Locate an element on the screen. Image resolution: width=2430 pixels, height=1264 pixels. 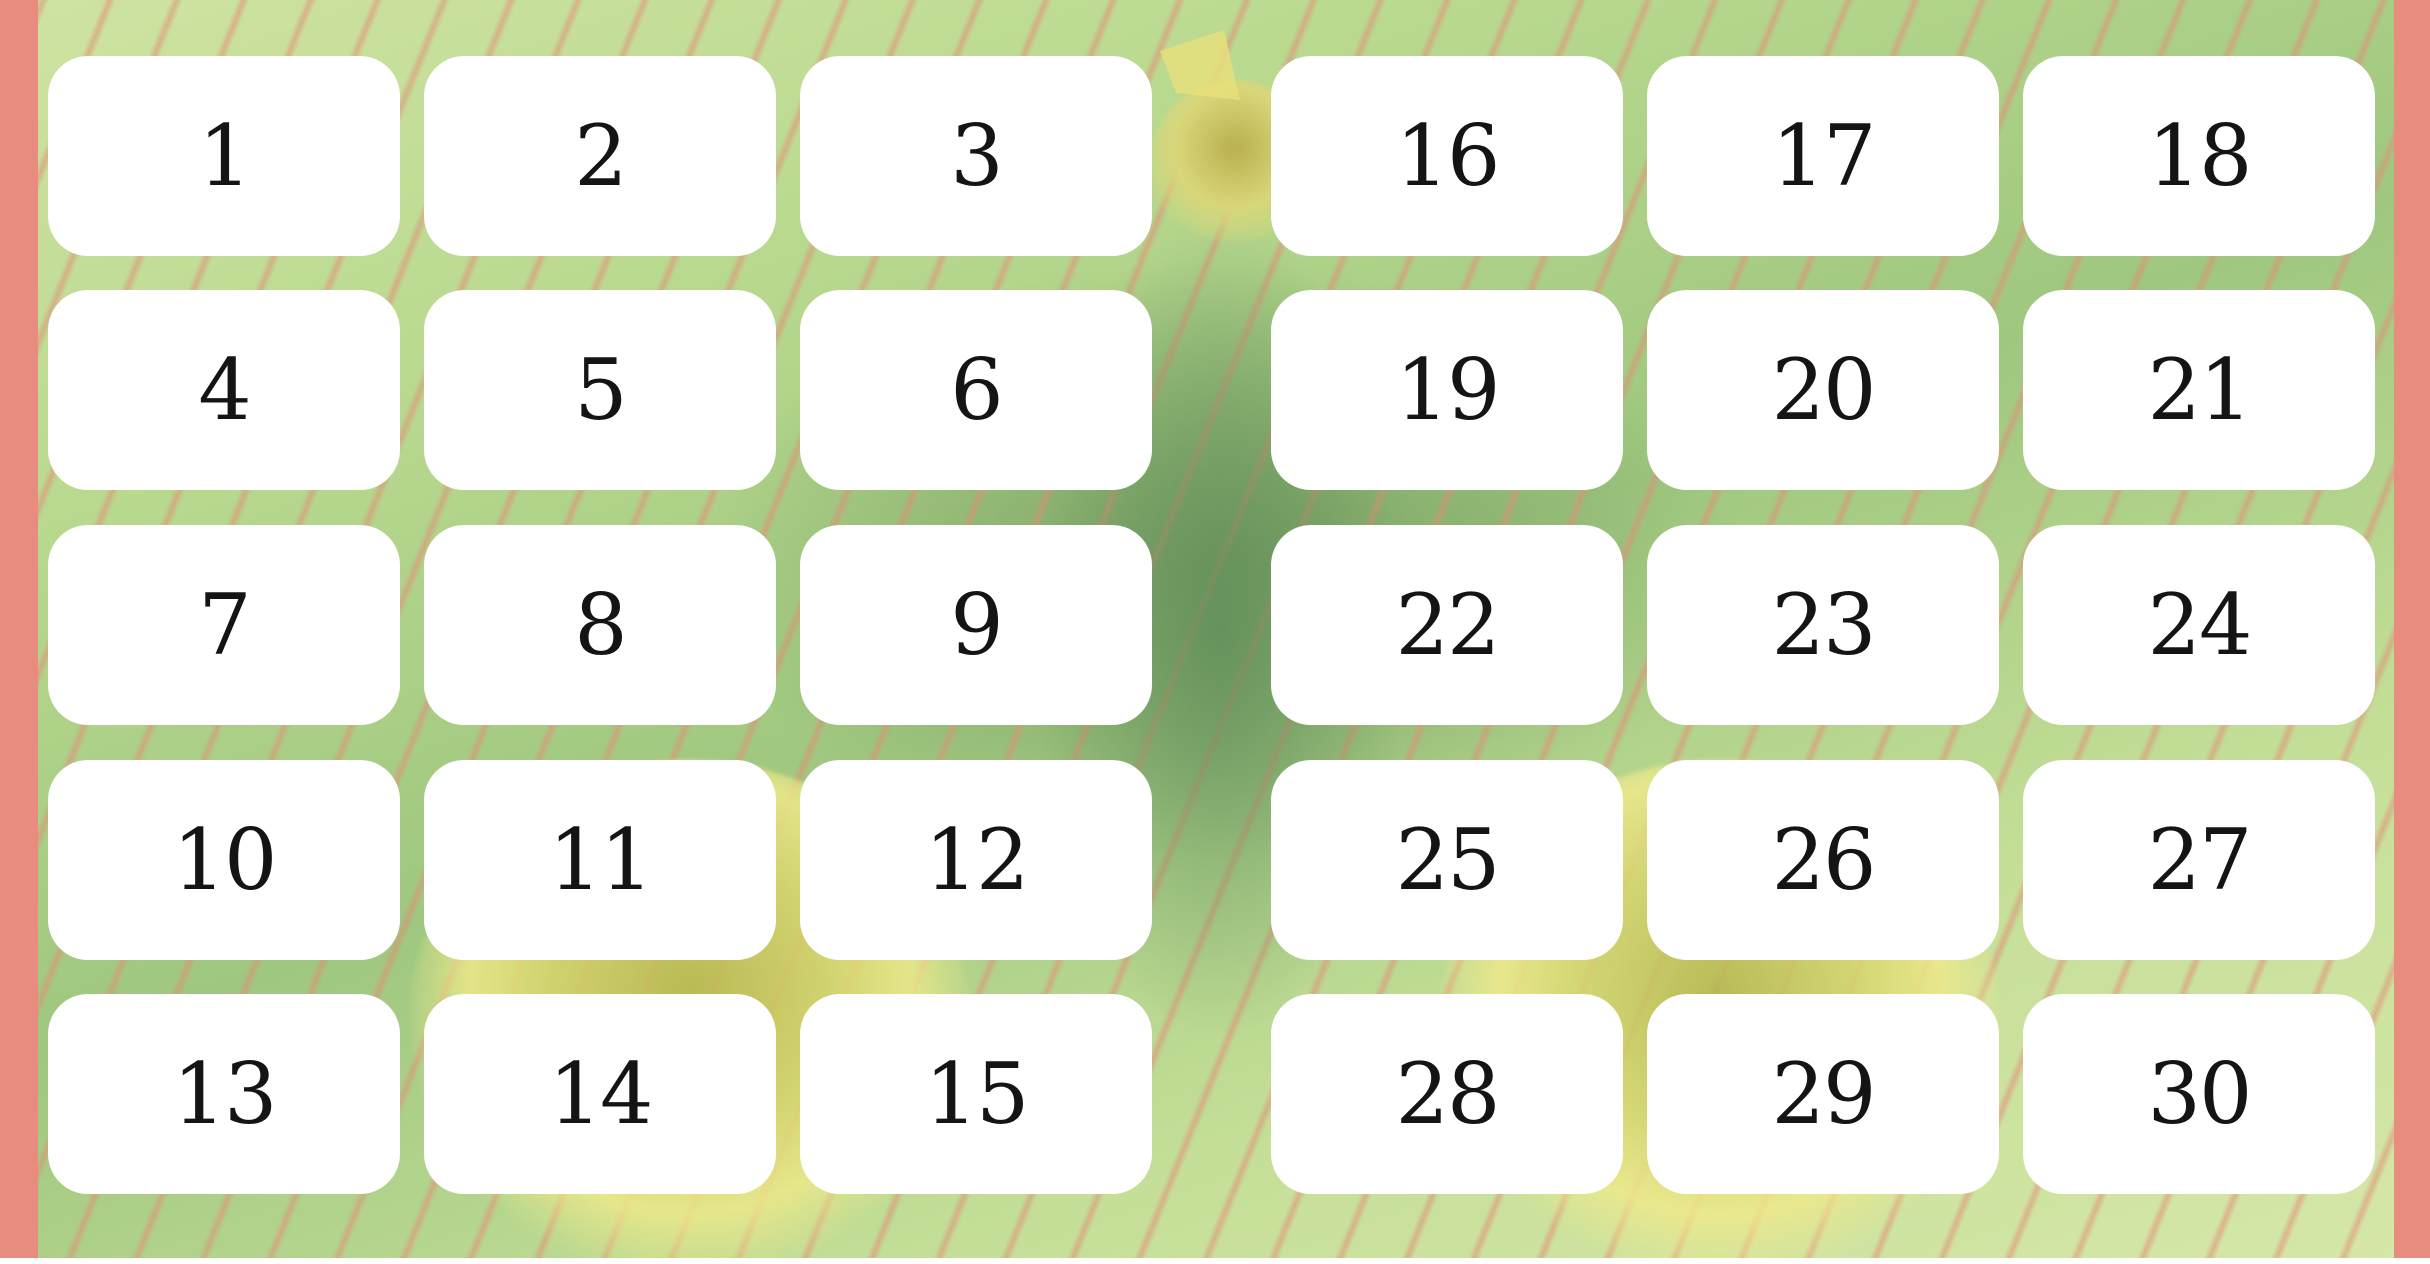
number-tile-14: 14 is located at coordinates (600, 1094).